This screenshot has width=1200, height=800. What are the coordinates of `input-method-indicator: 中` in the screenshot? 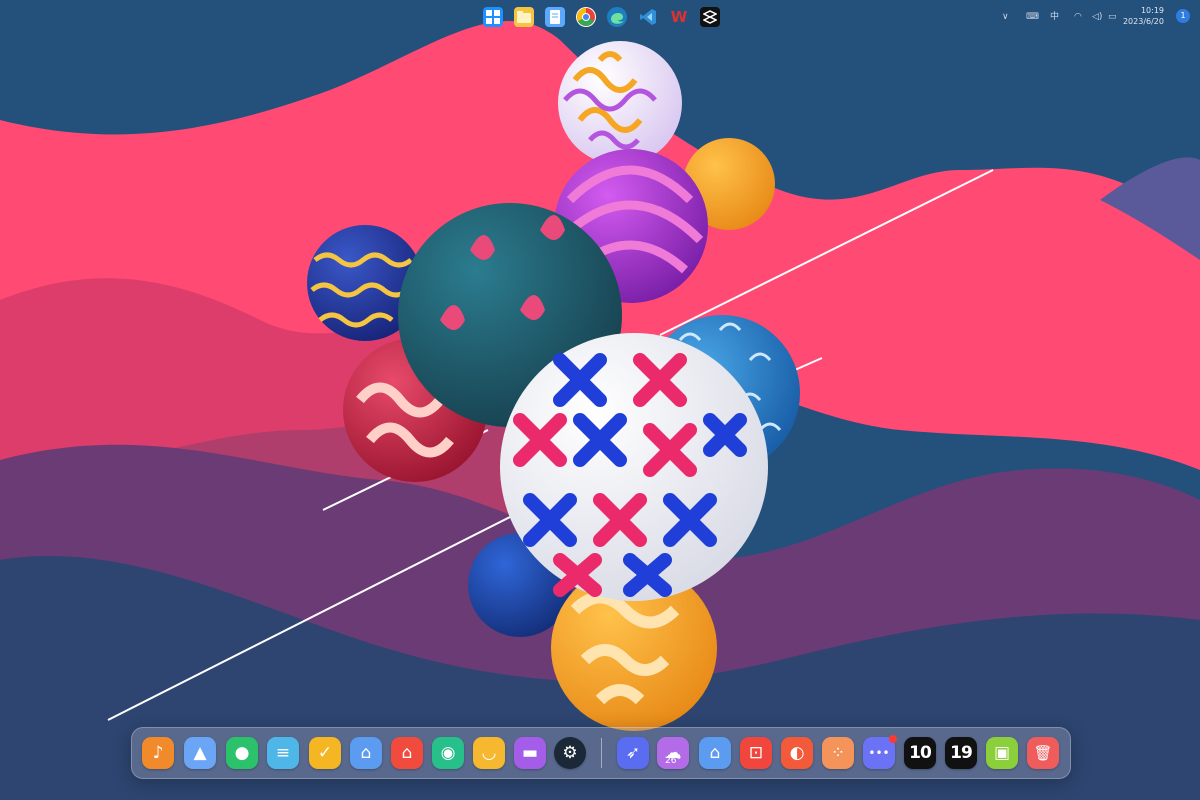 It's located at (1054, 17).